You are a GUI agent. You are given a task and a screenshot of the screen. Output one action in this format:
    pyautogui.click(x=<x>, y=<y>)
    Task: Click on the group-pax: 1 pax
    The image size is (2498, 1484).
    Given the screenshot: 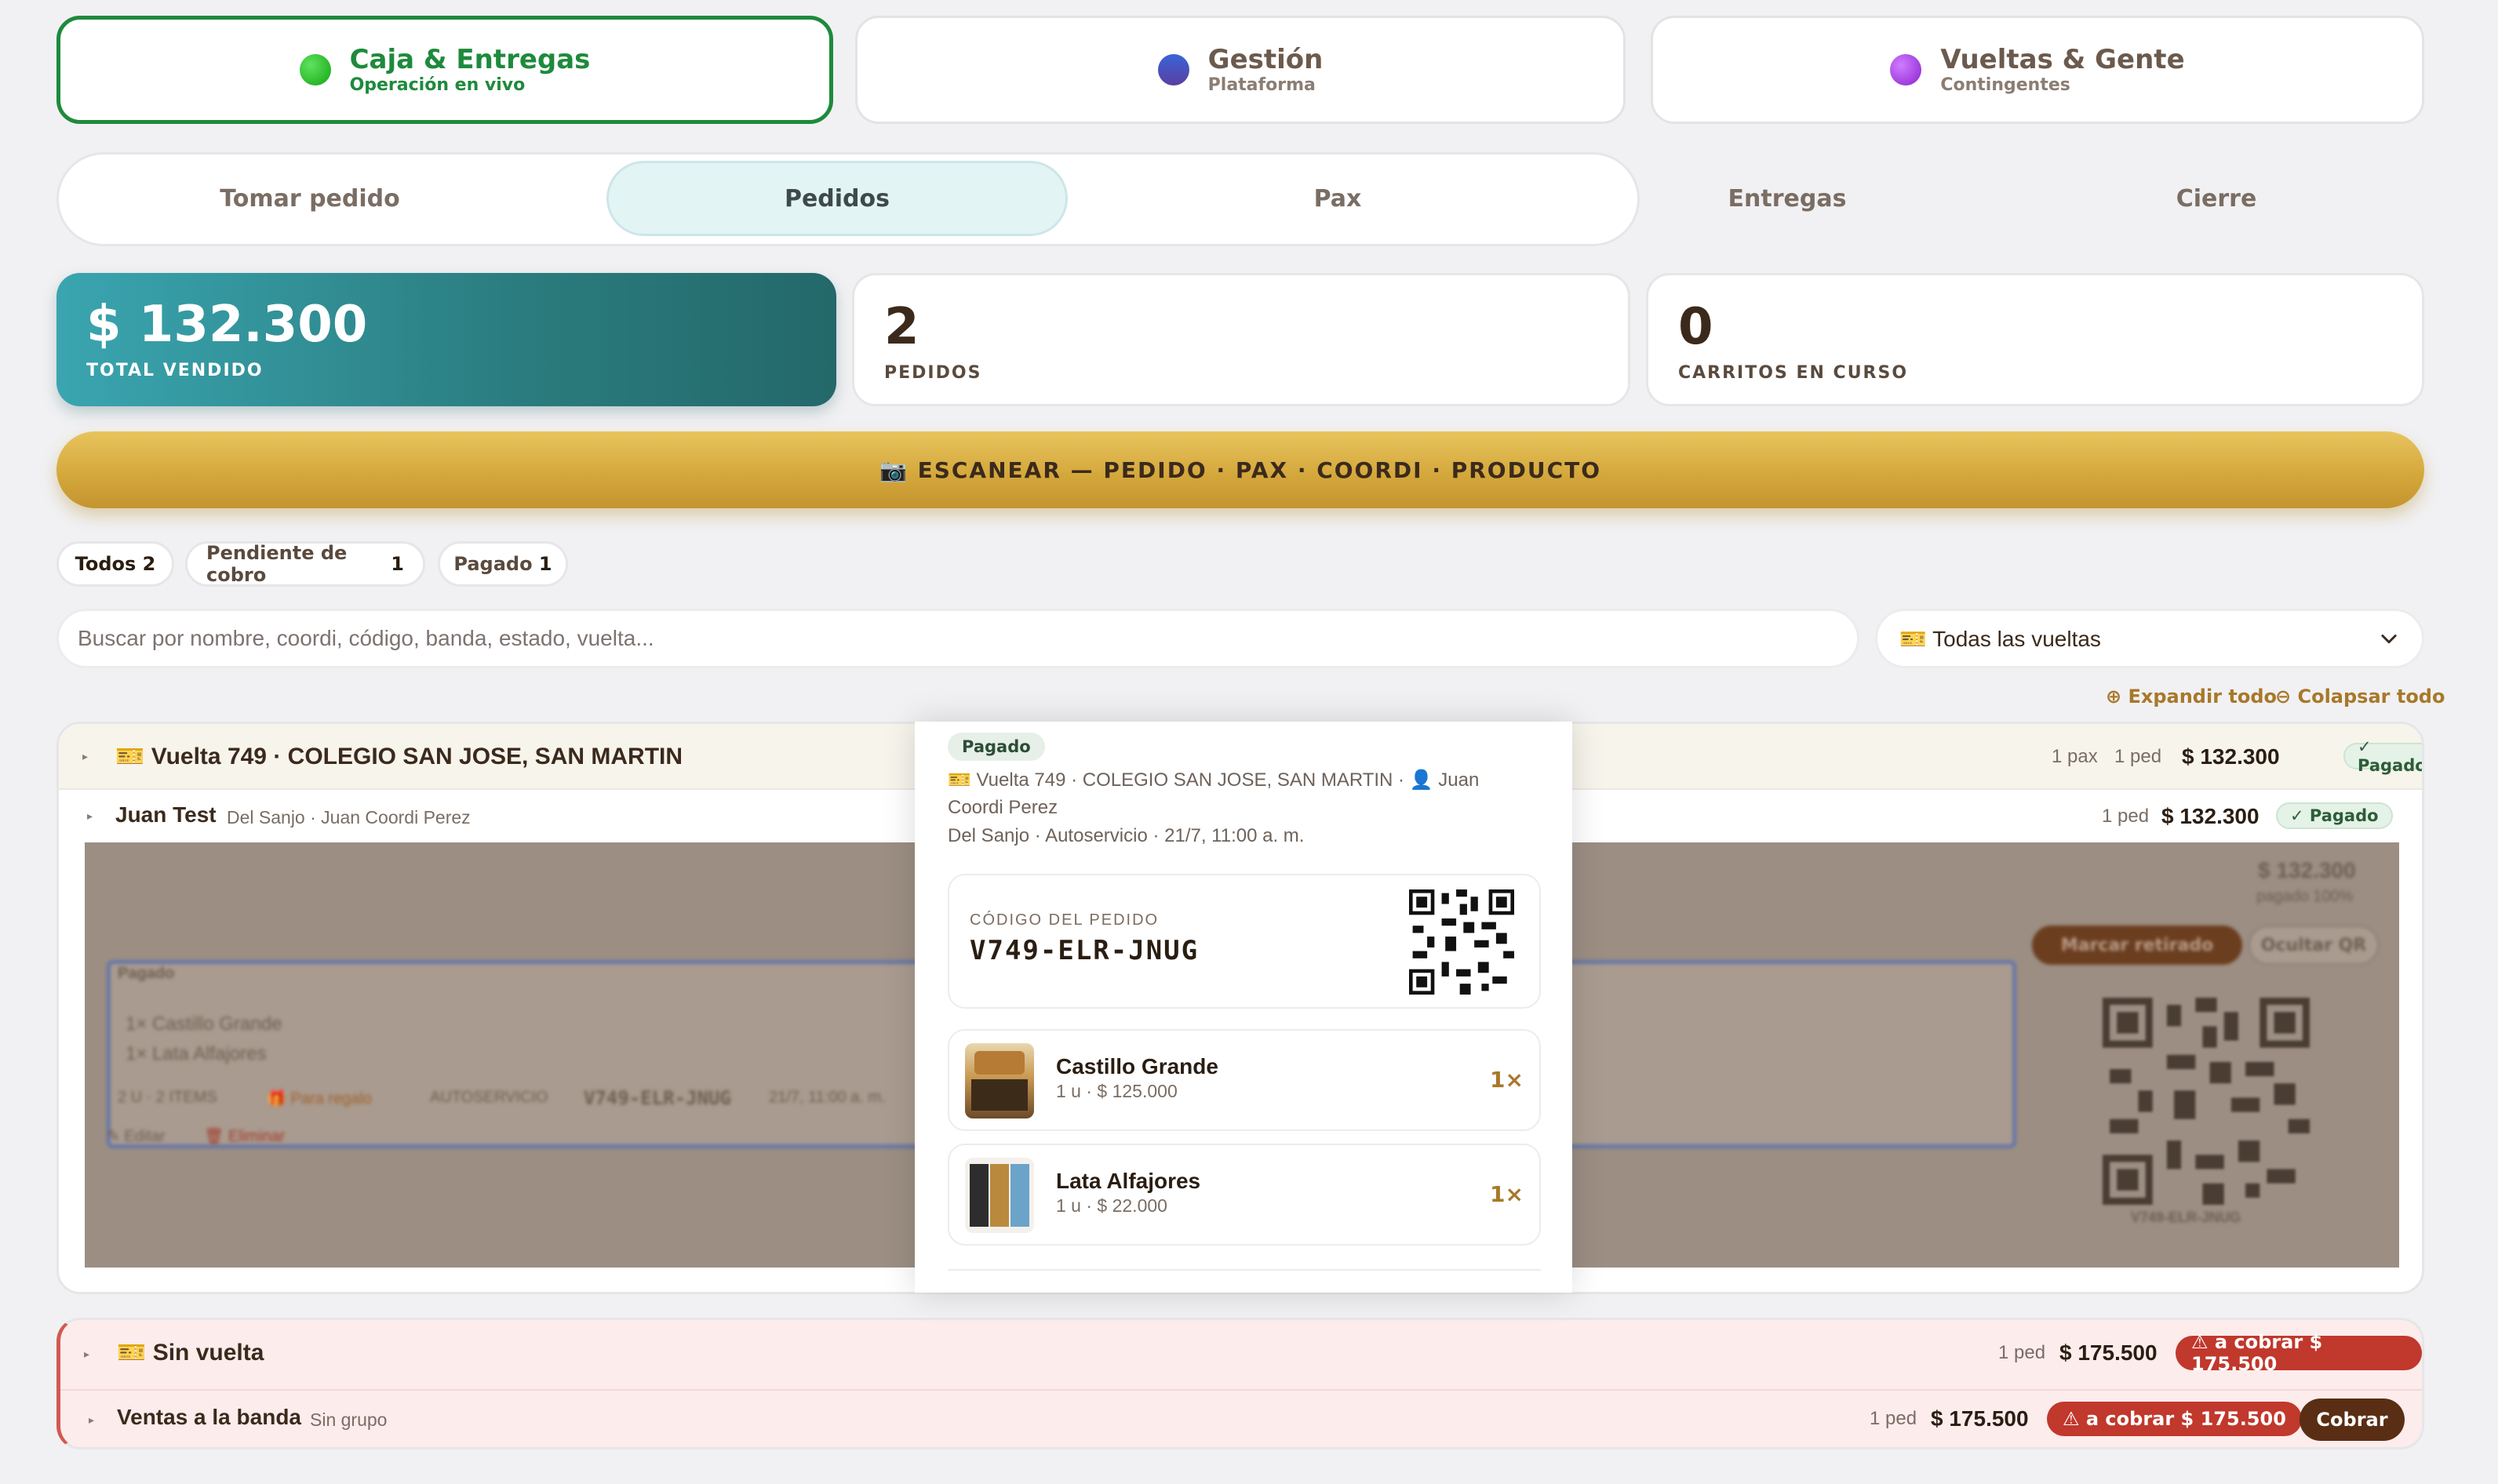 What is the action you would take?
    pyautogui.click(x=2075, y=756)
    